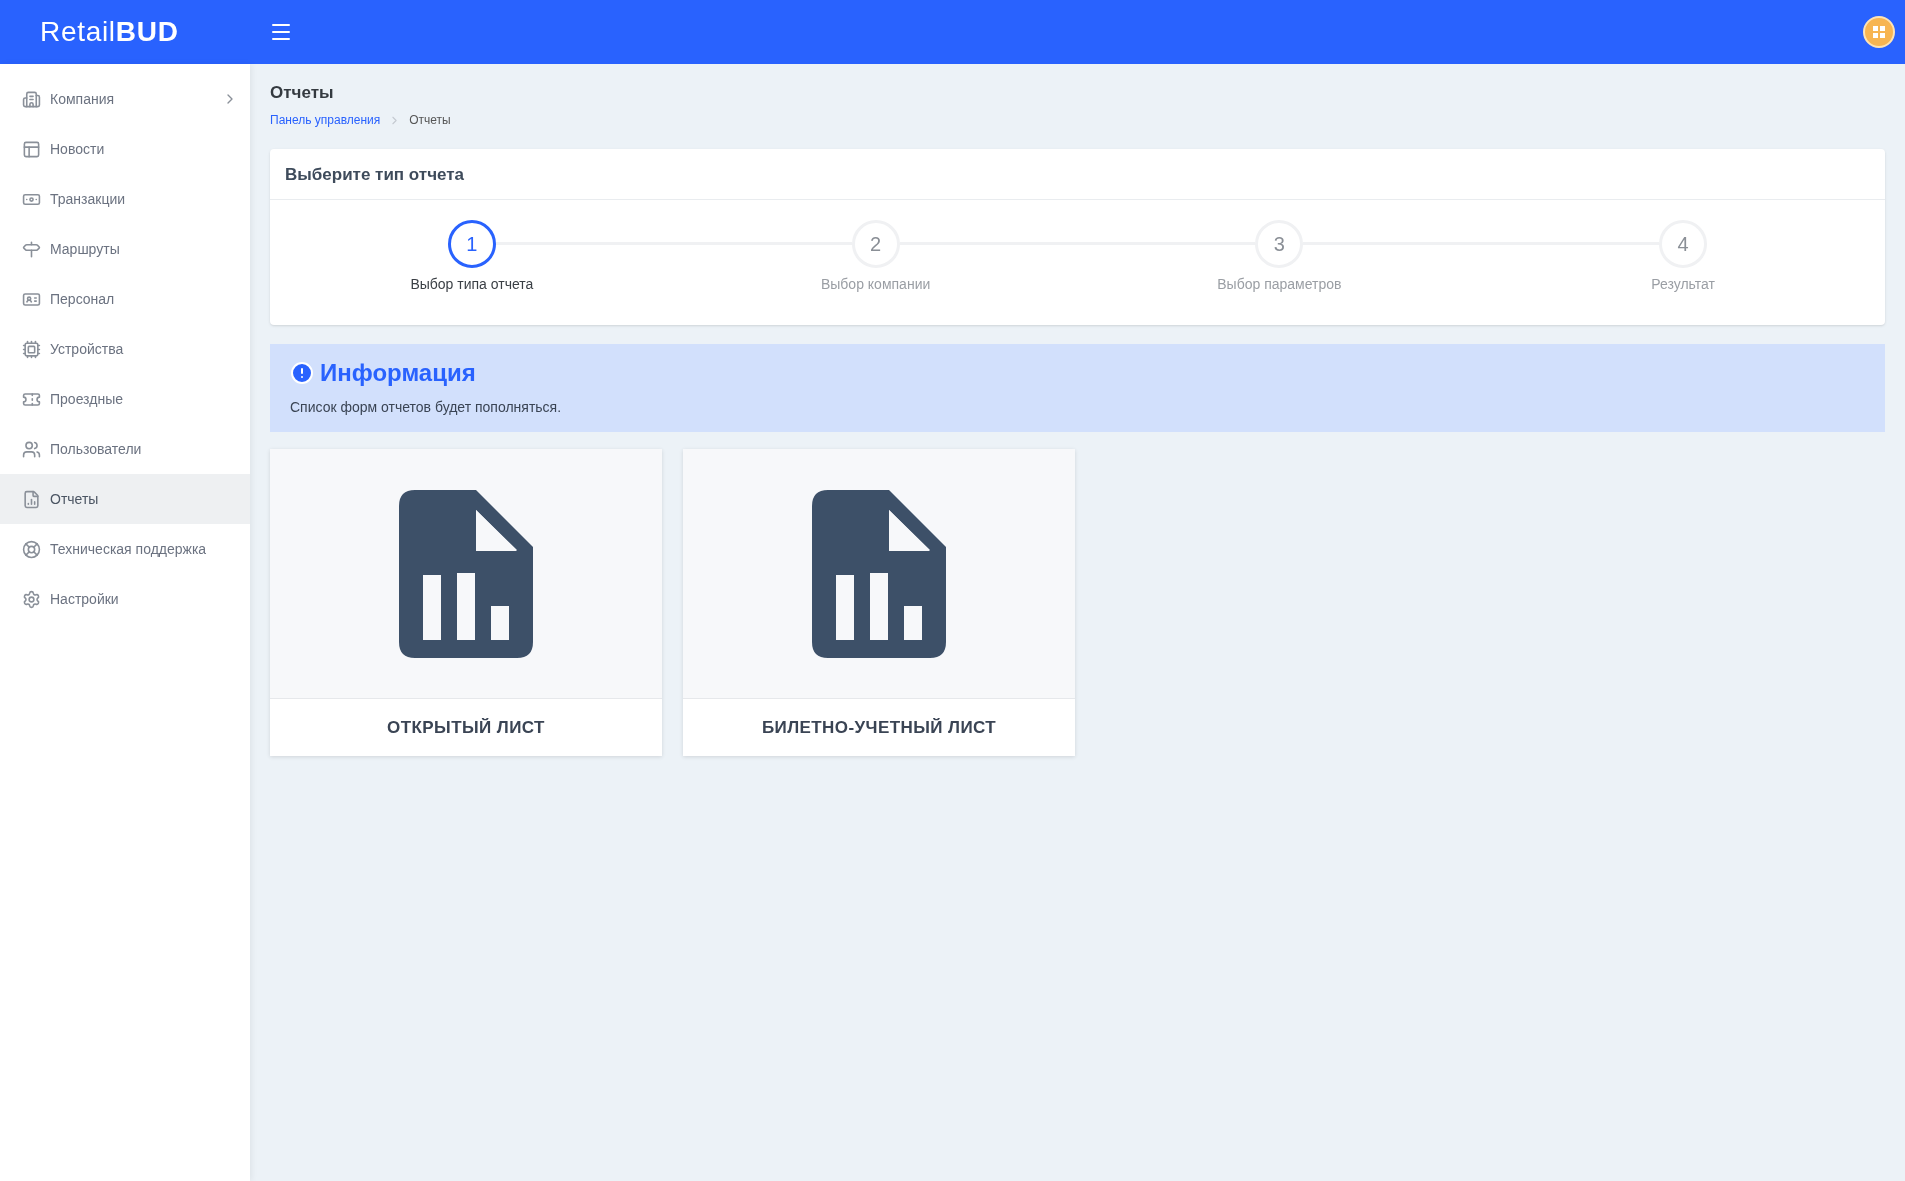 The height and width of the screenshot is (1181, 1905). Describe the element at coordinates (398, 373) in the screenshot. I see `alert-title: Информация` at that location.